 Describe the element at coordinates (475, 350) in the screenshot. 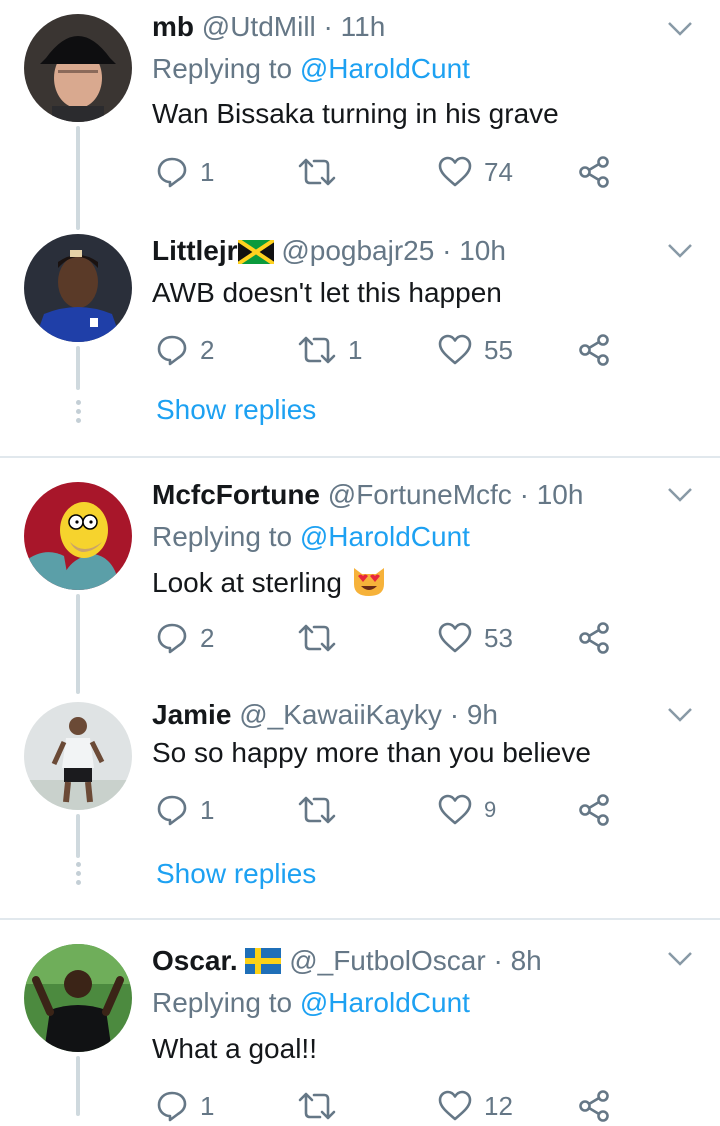

I see `like-button: 55` at that location.